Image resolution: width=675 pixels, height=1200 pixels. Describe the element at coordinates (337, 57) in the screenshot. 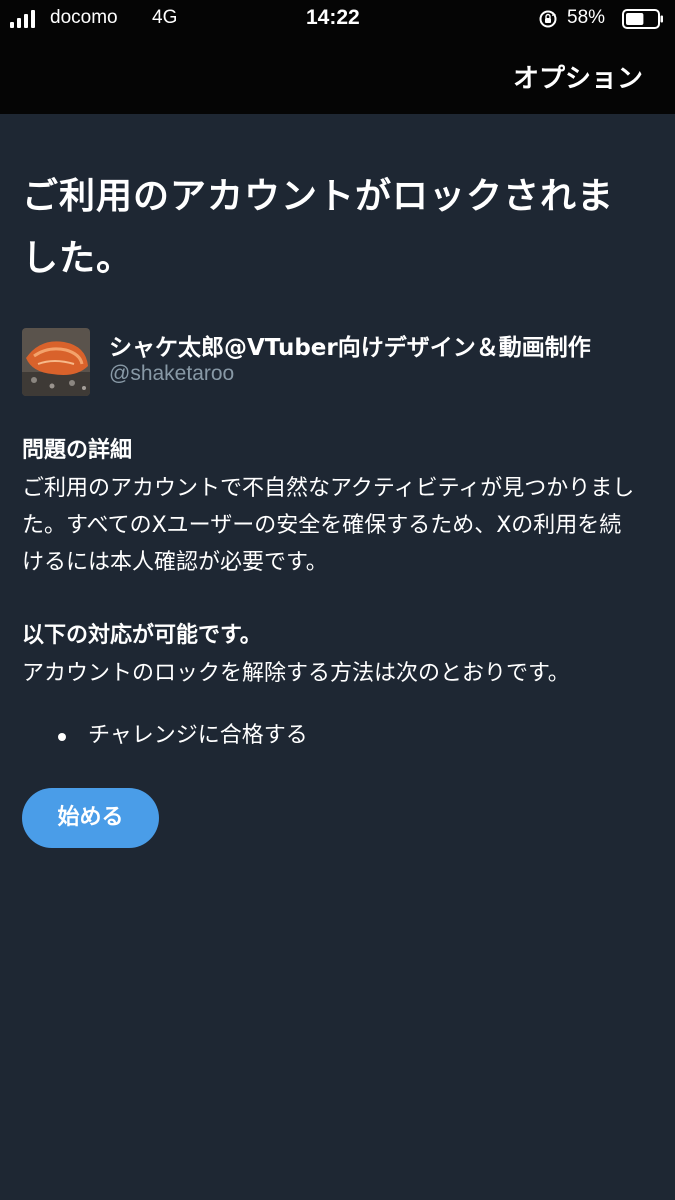

I see `top-bar: docomo 4G 14:22 58% オプション` at that location.